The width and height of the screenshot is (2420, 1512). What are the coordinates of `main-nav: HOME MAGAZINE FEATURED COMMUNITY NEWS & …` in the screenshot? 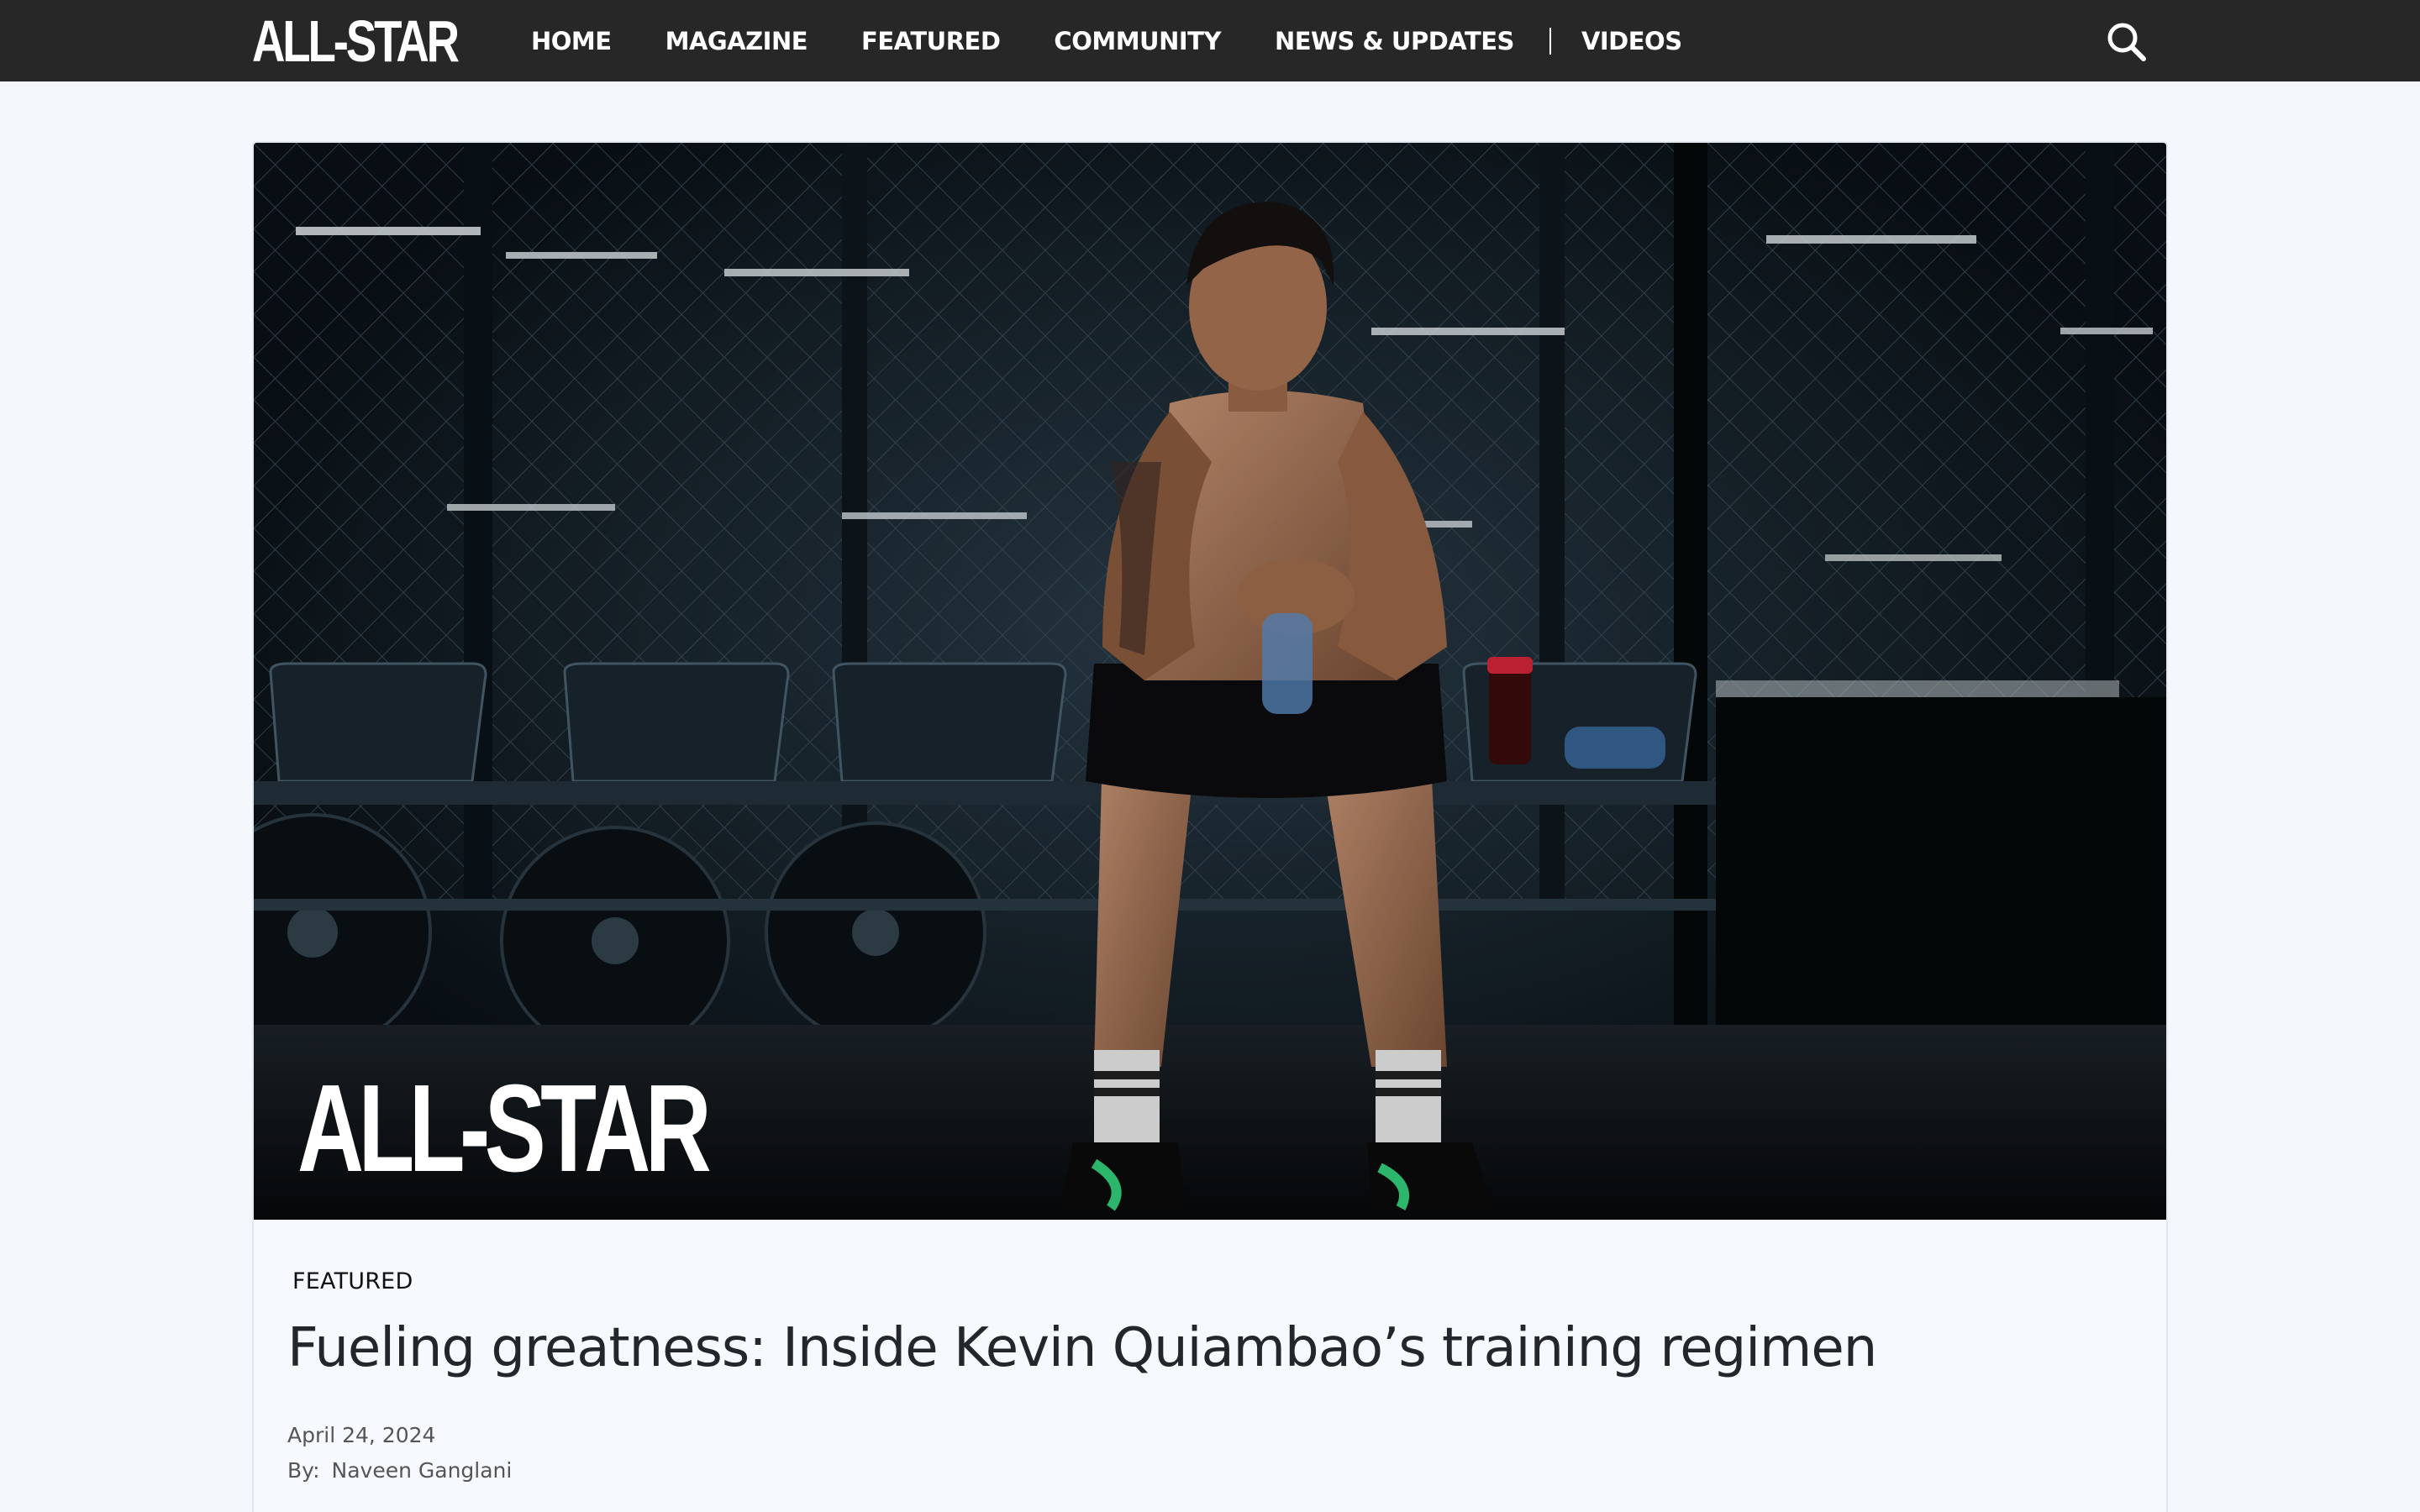 It's located at (1106, 40).